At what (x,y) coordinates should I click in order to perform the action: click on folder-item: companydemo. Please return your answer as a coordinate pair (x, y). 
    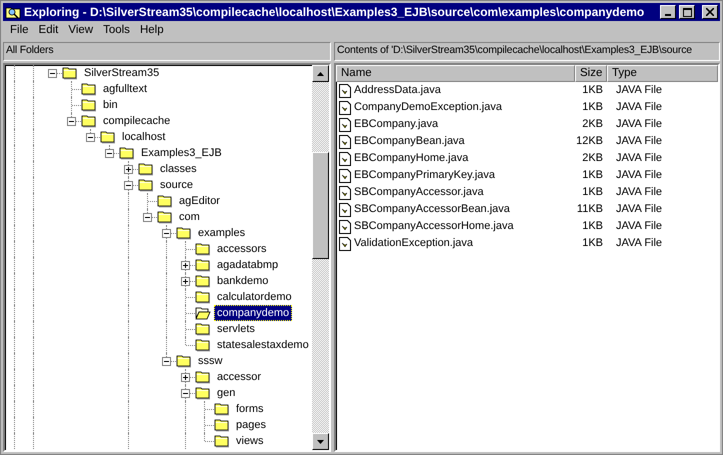
    Looking at the image, I should click on (253, 313).